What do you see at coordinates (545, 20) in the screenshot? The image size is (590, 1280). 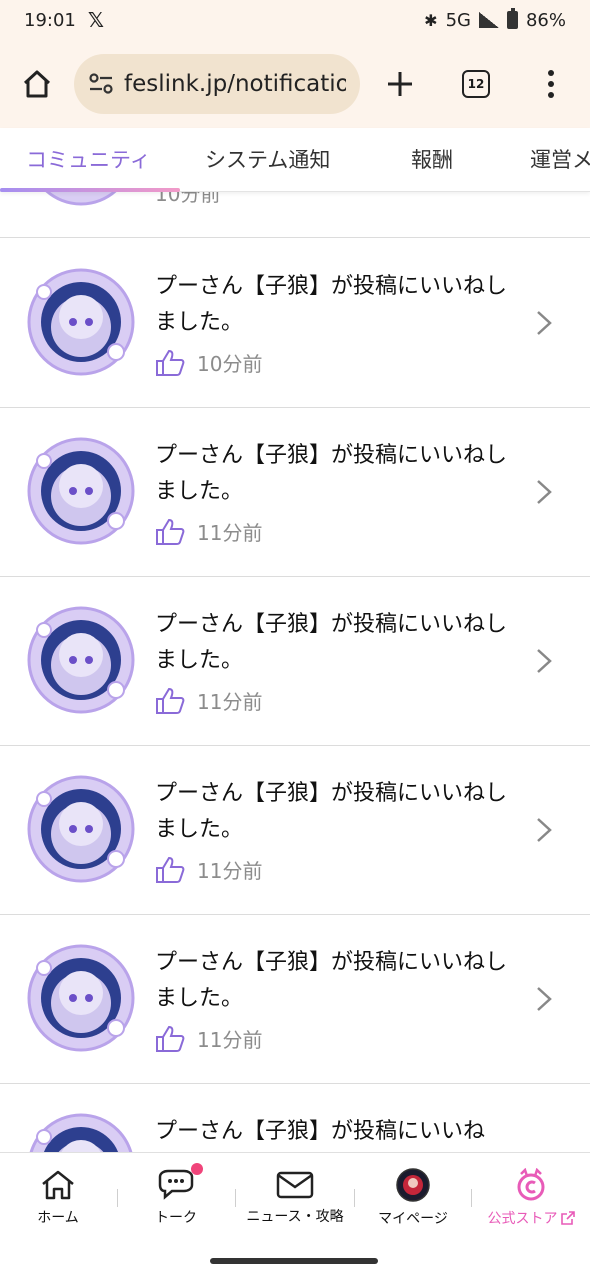 I see `battery-level: 86%` at bounding box center [545, 20].